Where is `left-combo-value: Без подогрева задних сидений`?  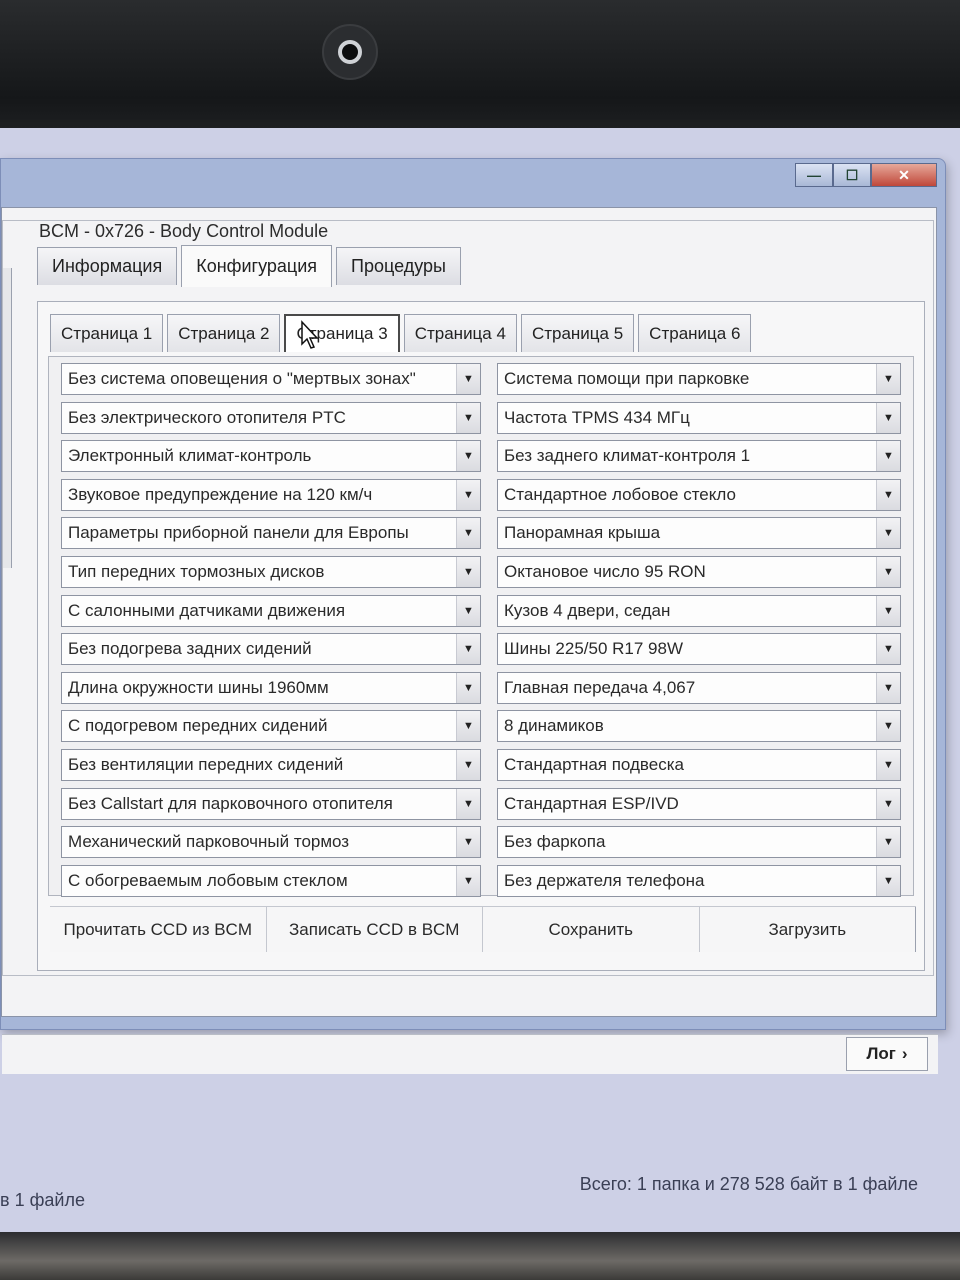
left-combo-value: Без подогрева задних сидений is located at coordinates (190, 649).